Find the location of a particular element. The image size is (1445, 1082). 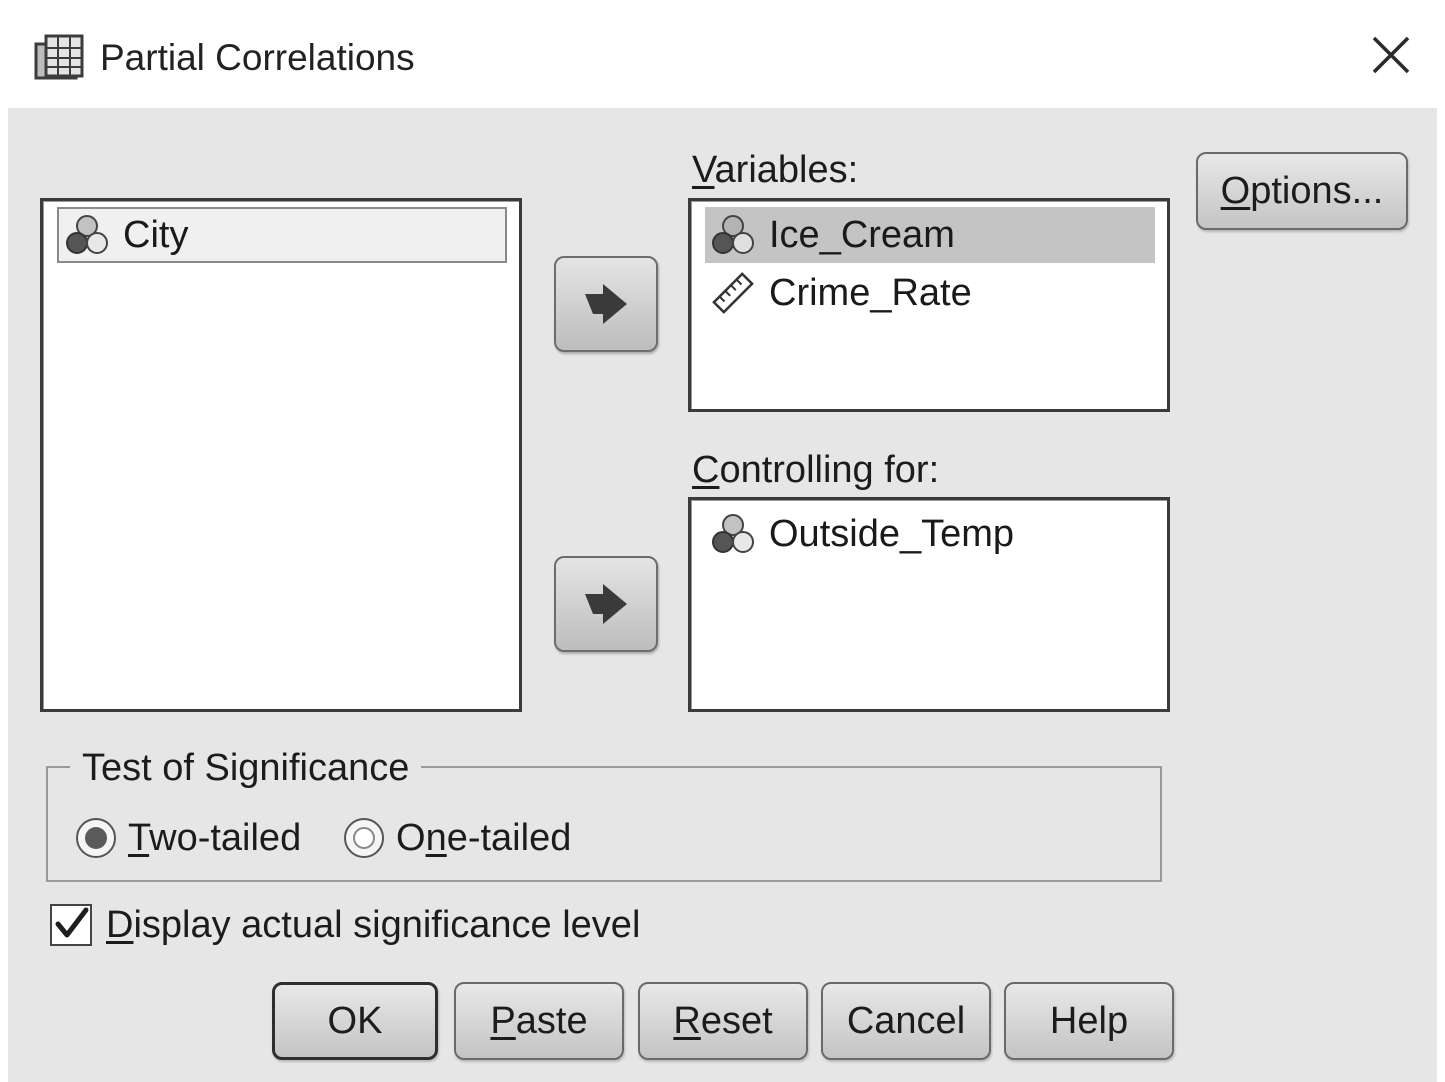

scale-variable-icon is located at coordinates (733, 293).